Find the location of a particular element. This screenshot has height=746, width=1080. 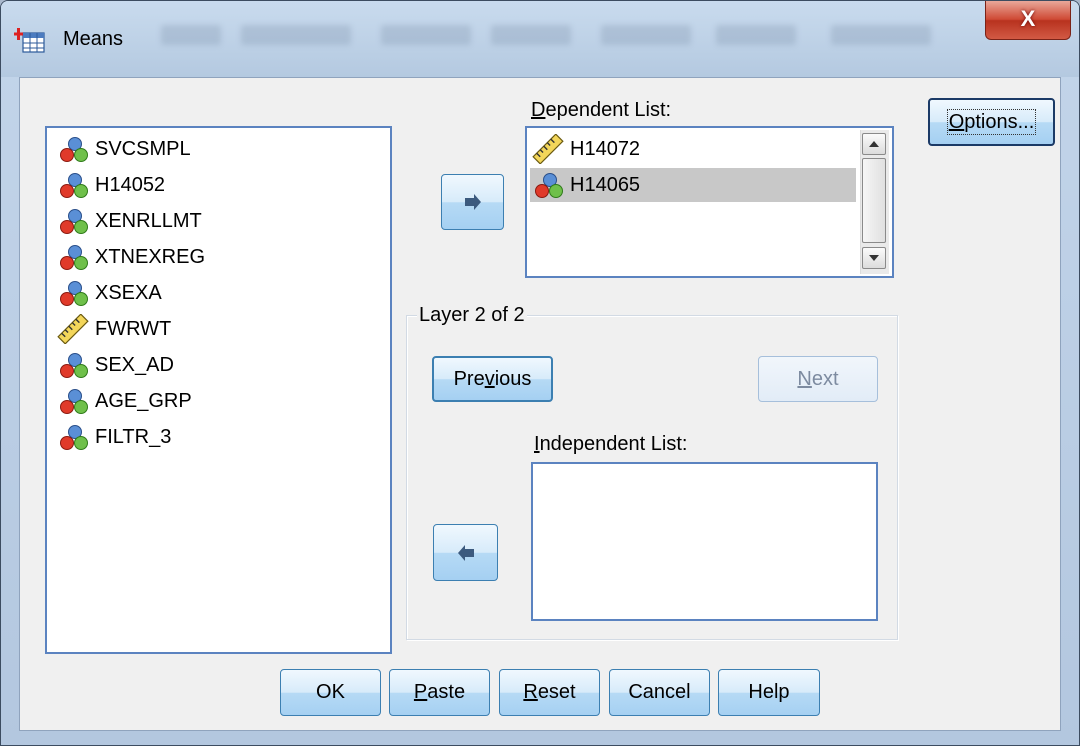

right-arrow-icon is located at coordinates (472, 202).